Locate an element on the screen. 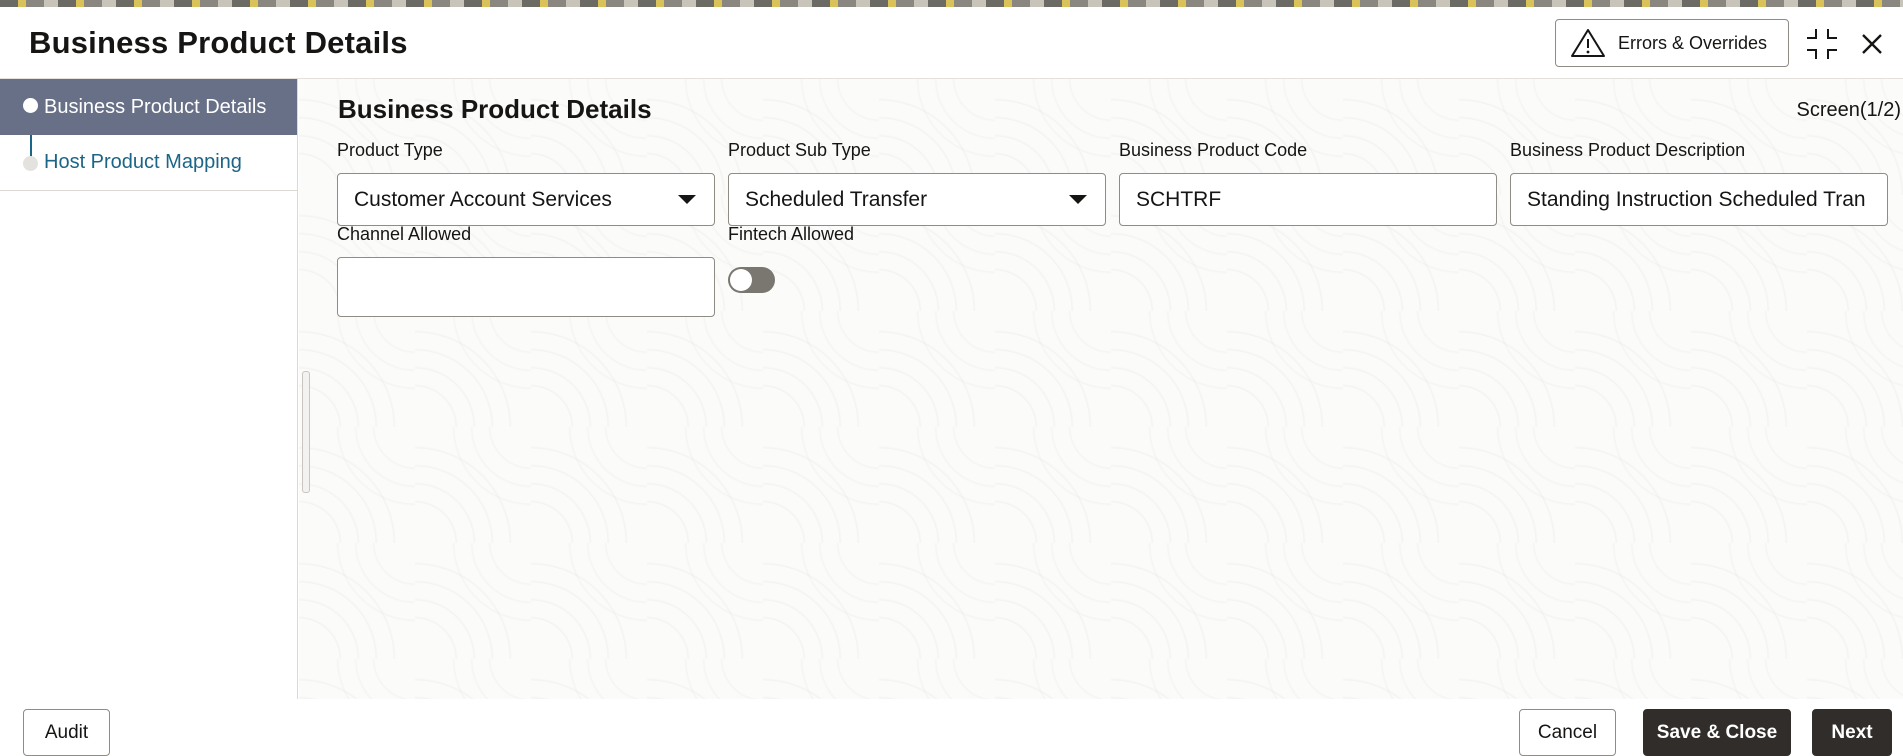 This screenshot has height=756, width=1903. sidebar-item-label: Business Product Details is located at coordinates (155, 106).